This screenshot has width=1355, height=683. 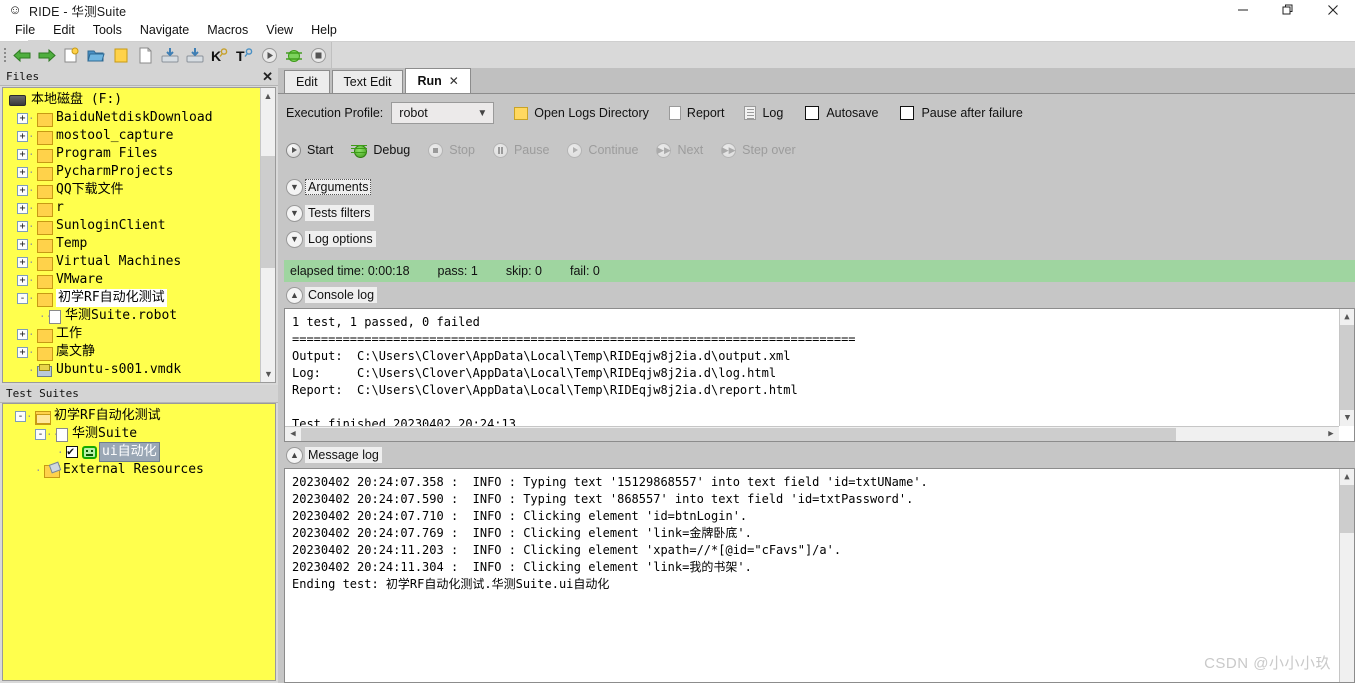 I want to click on step-over-button: ▶▶ Step over, so click(x=758, y=150).